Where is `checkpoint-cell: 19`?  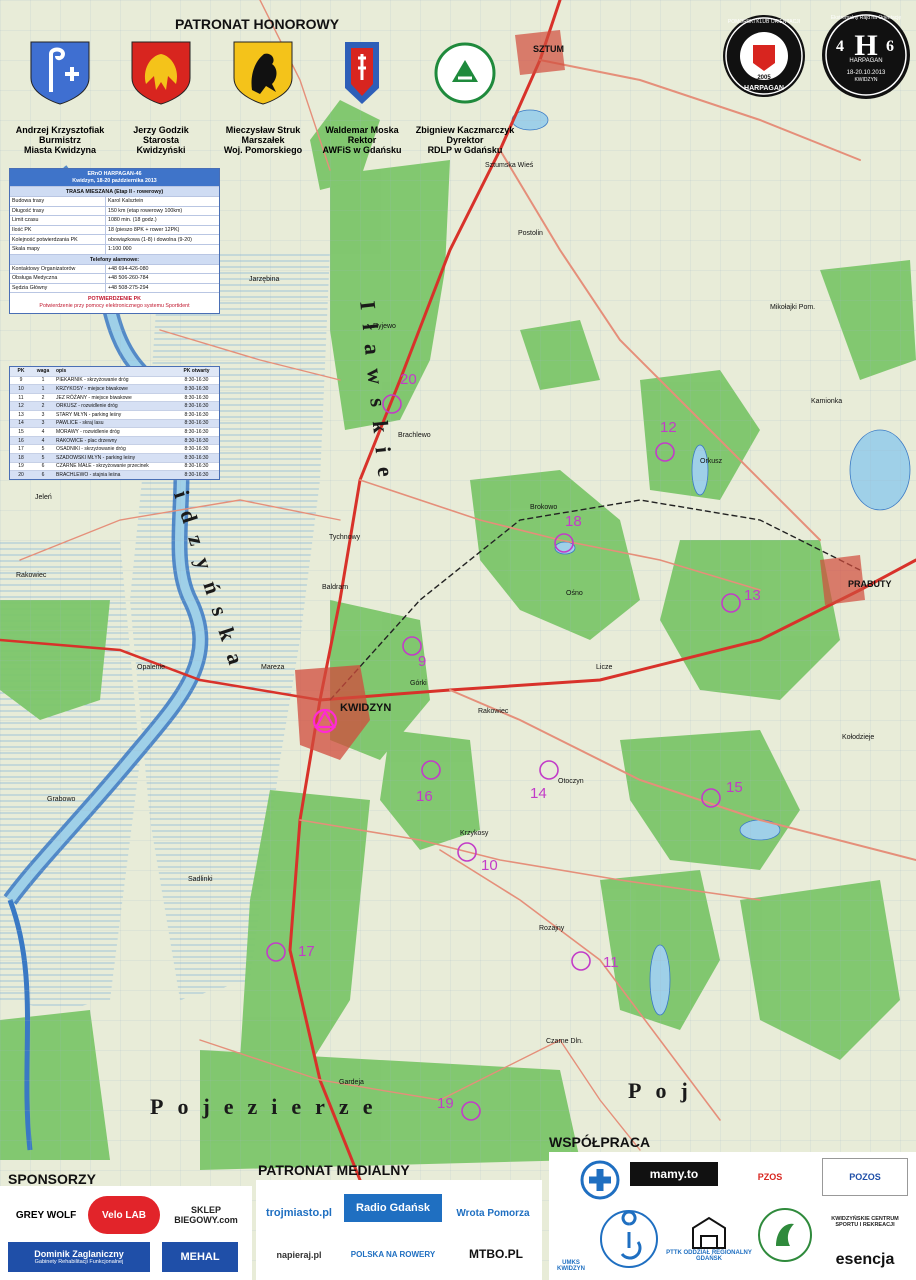 checkpoint-cell: 19 is located at coordinates (21, 466).